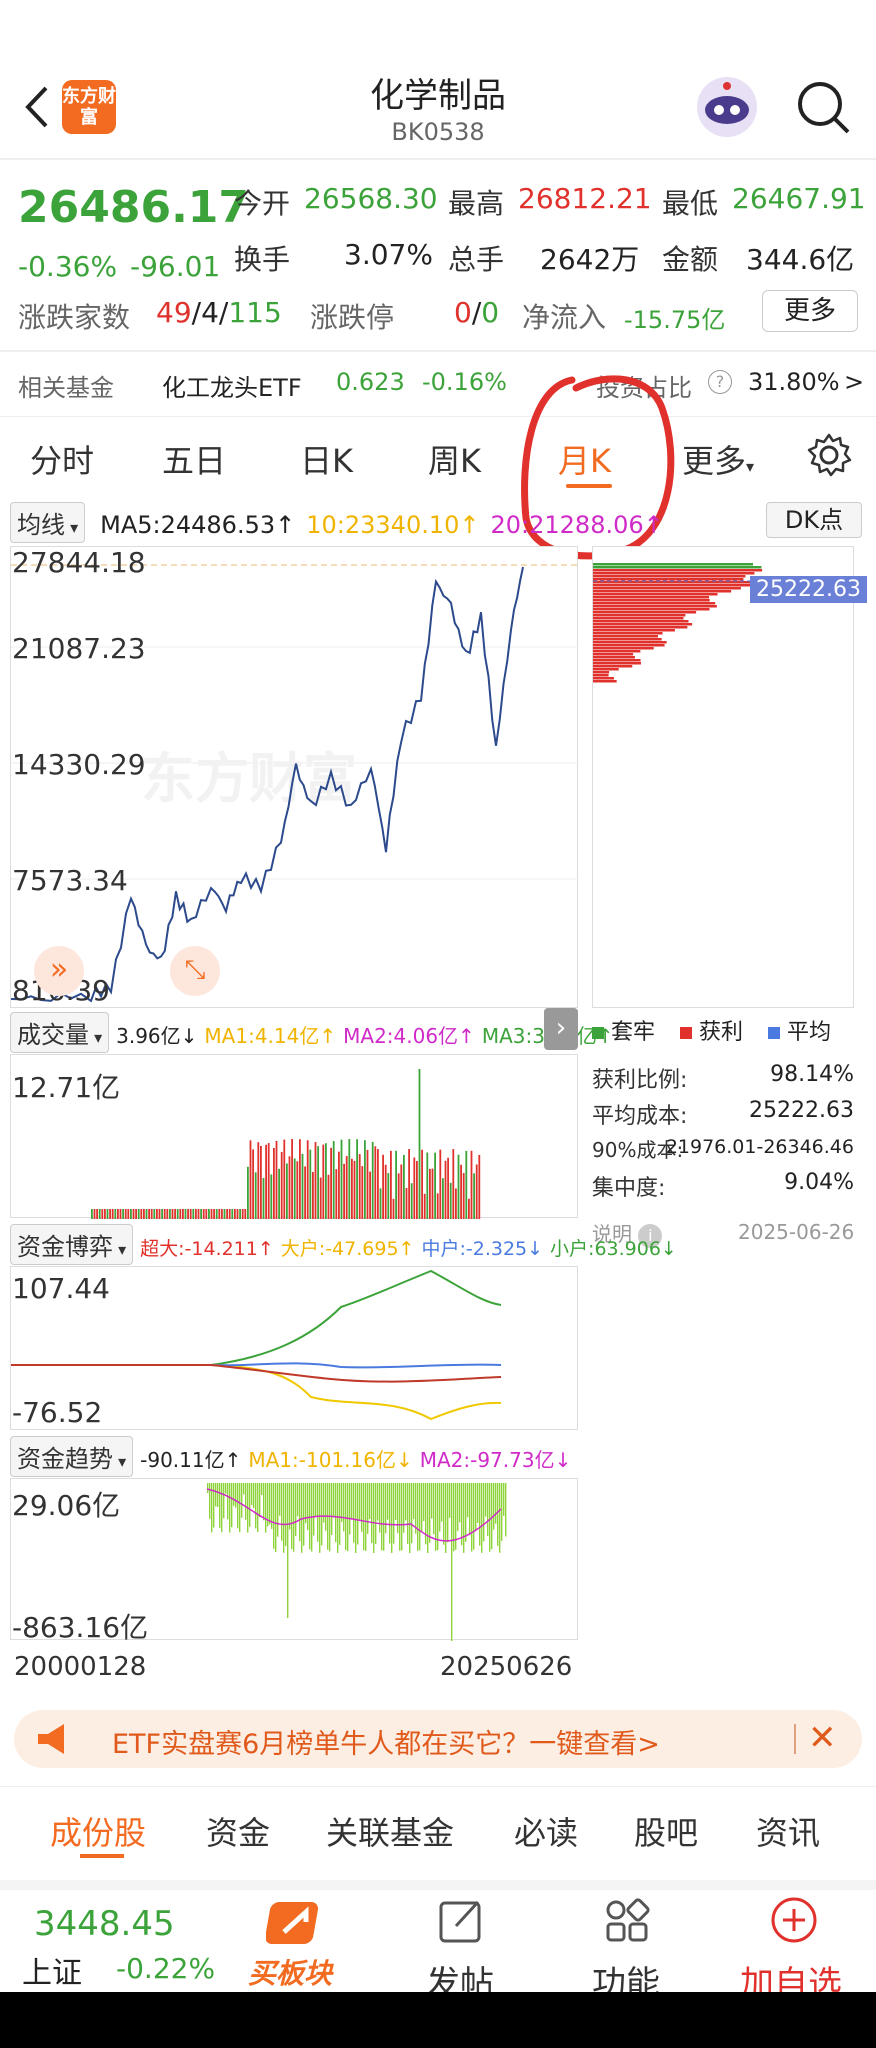 This screenshot has height=2048, width=876. Describe the element at coordinates (238, 1831) in the screenshot. I see `tab-funds: 资金` at that location.